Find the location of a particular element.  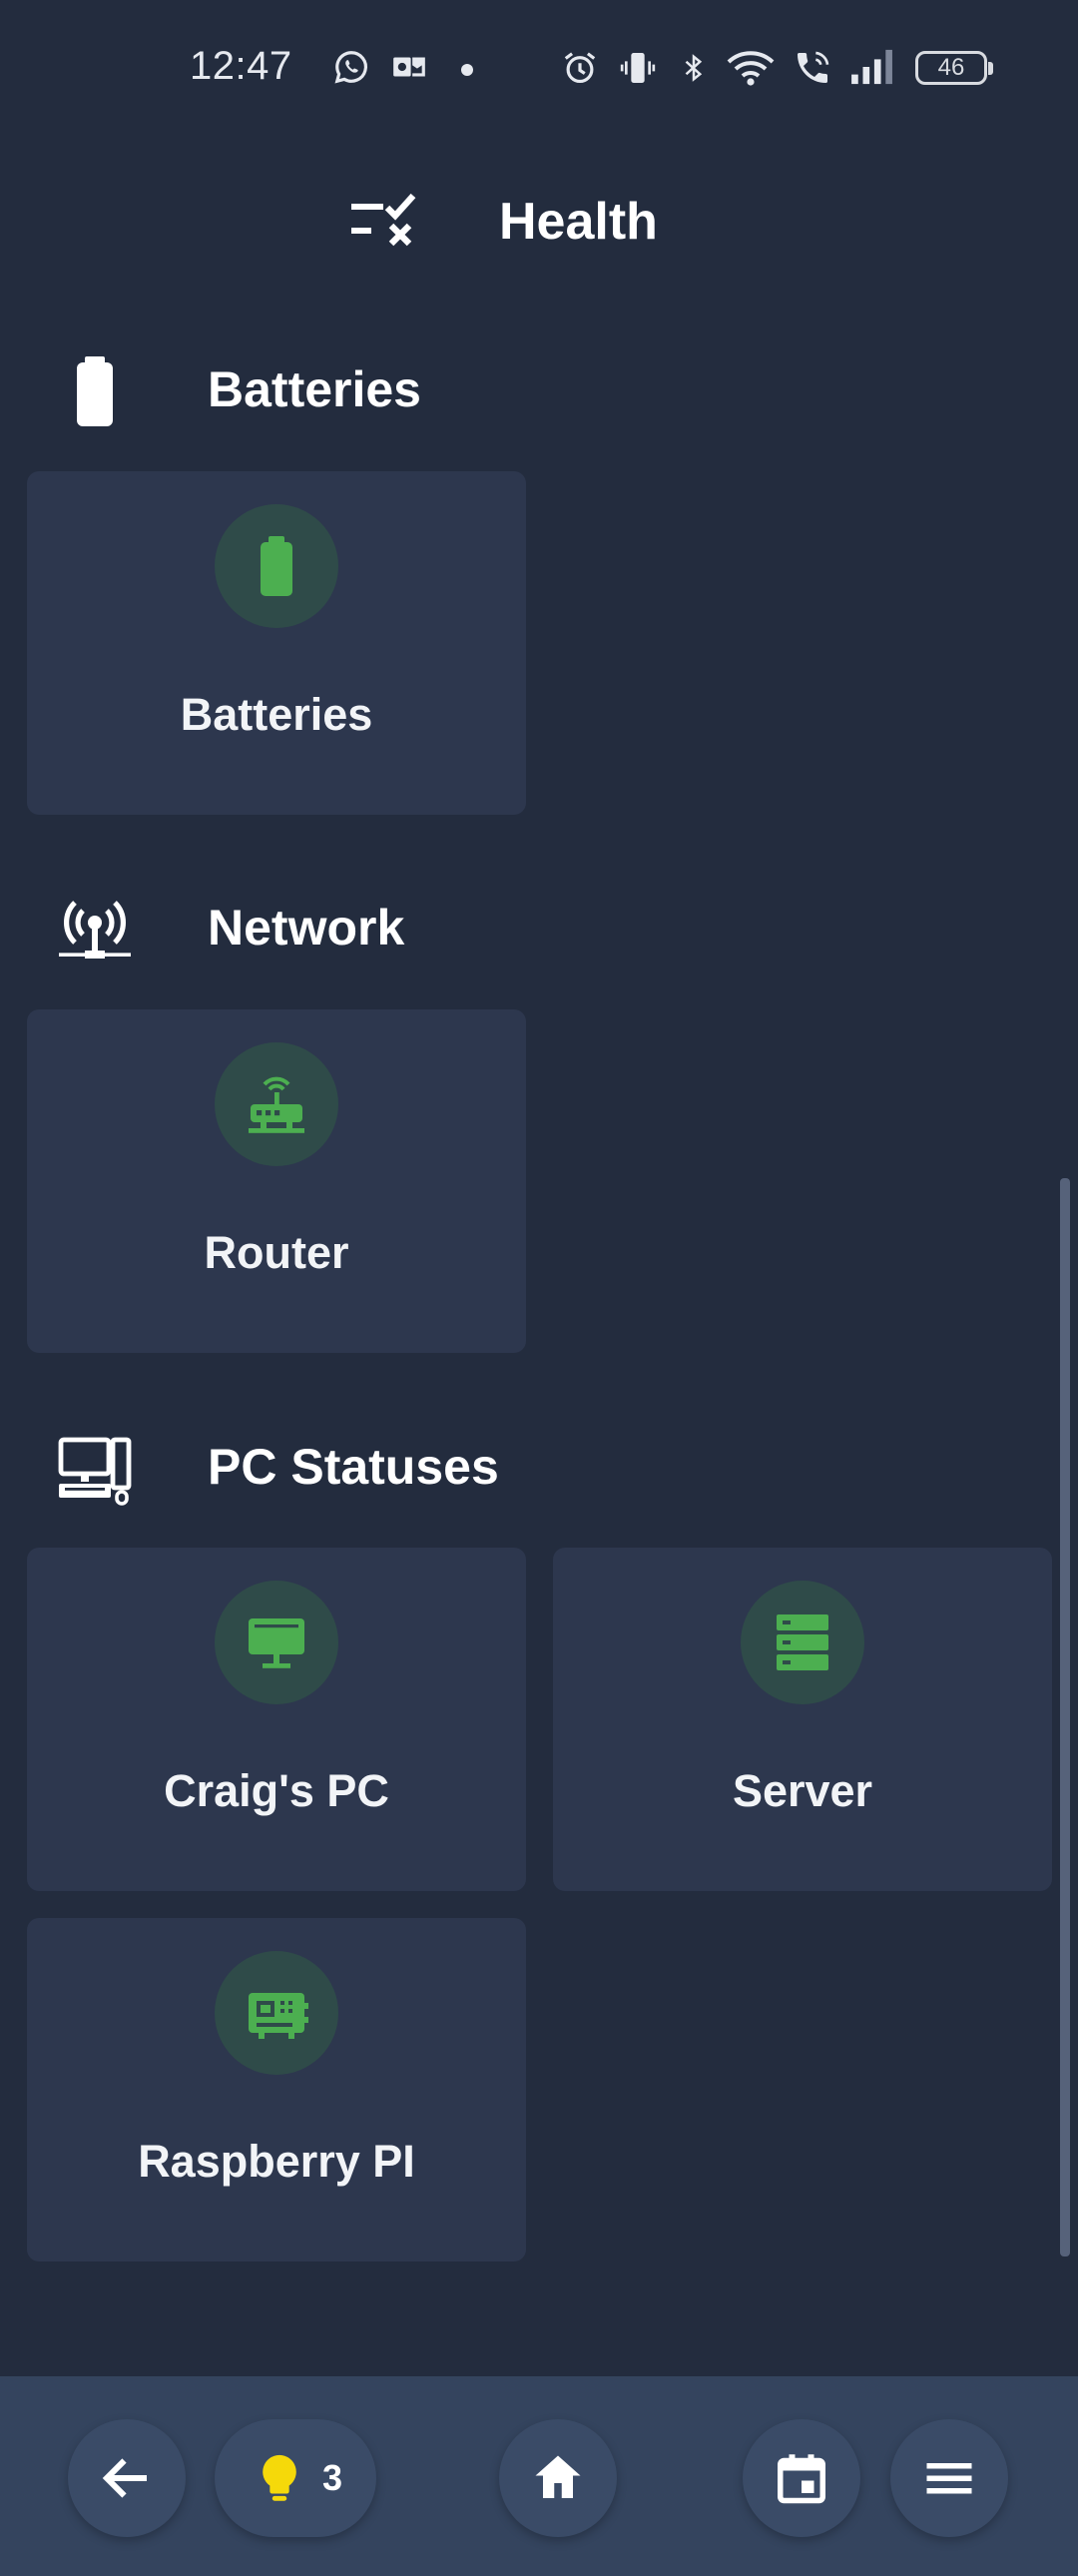

network-wireless-icon is located at coordinates (95, 930).